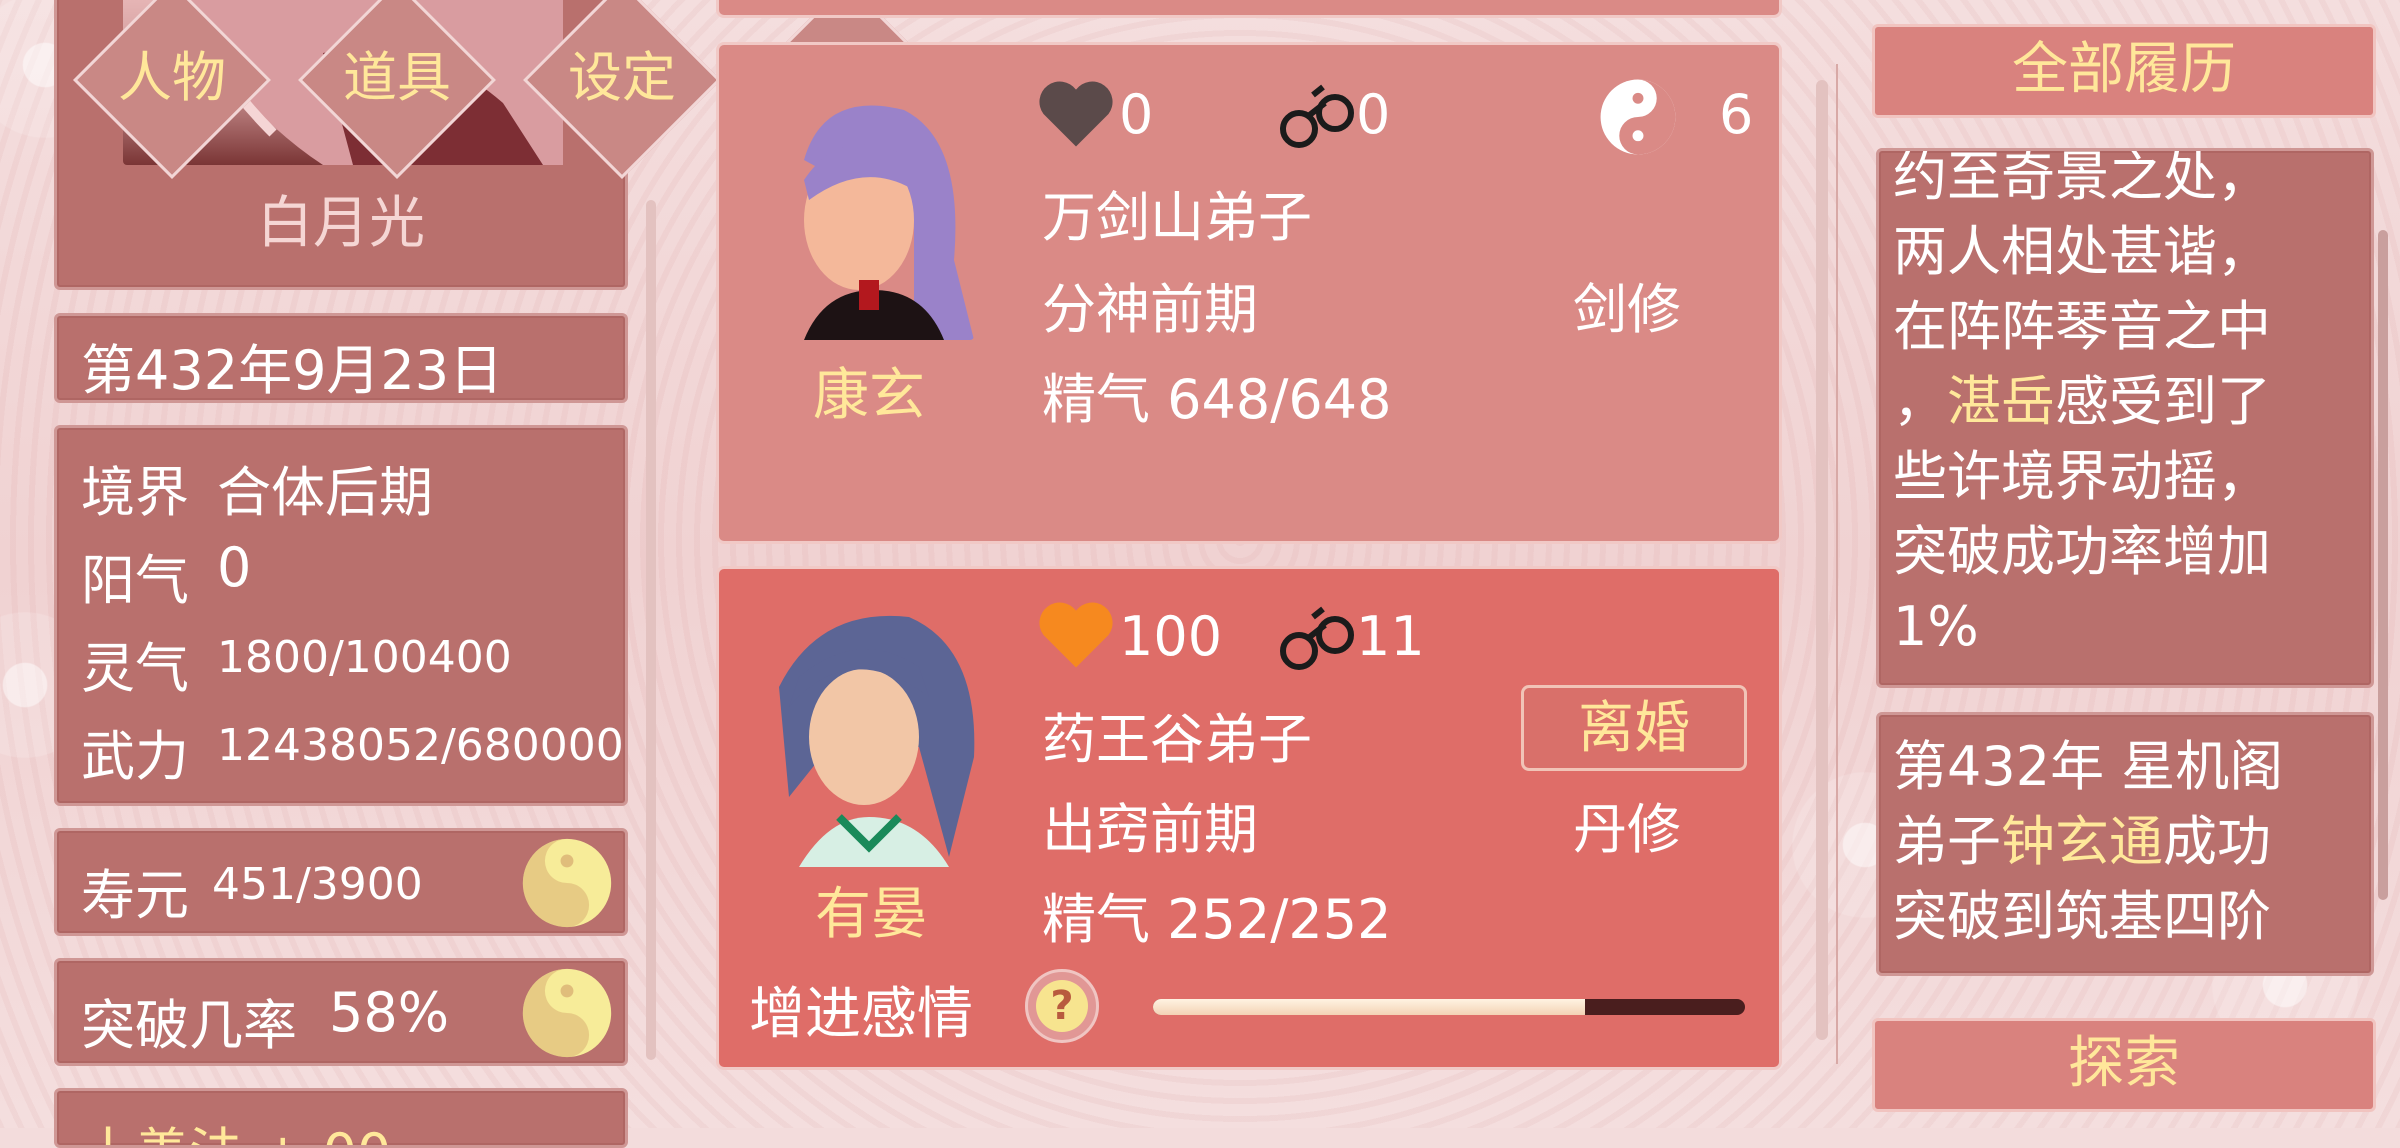 The width and height of the screenshot is (2400, 1148). What do you see at coordinates (651, 630) in the screenshot?
I see `left-scrollbar` at bounding box center [651, 630].